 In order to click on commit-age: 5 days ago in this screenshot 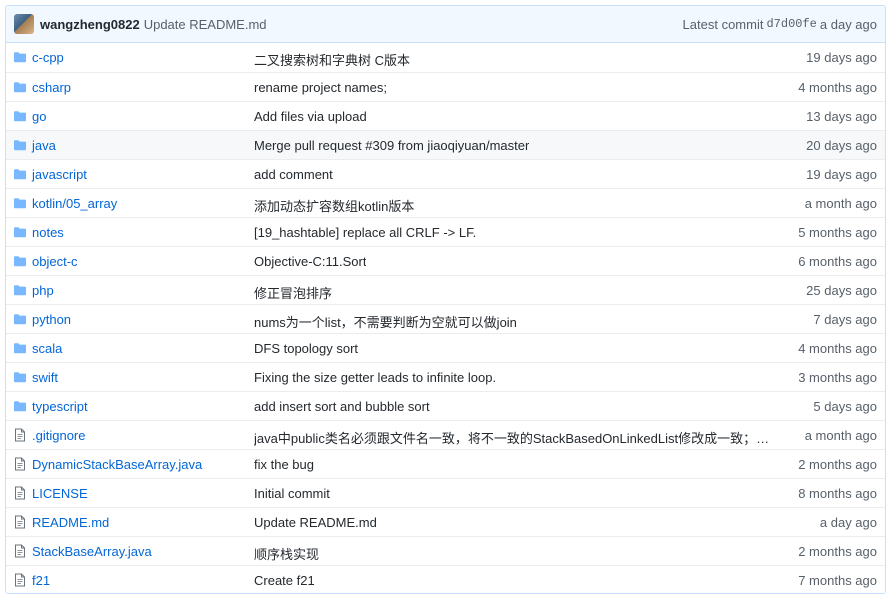, I will do `click(845, 406)`.